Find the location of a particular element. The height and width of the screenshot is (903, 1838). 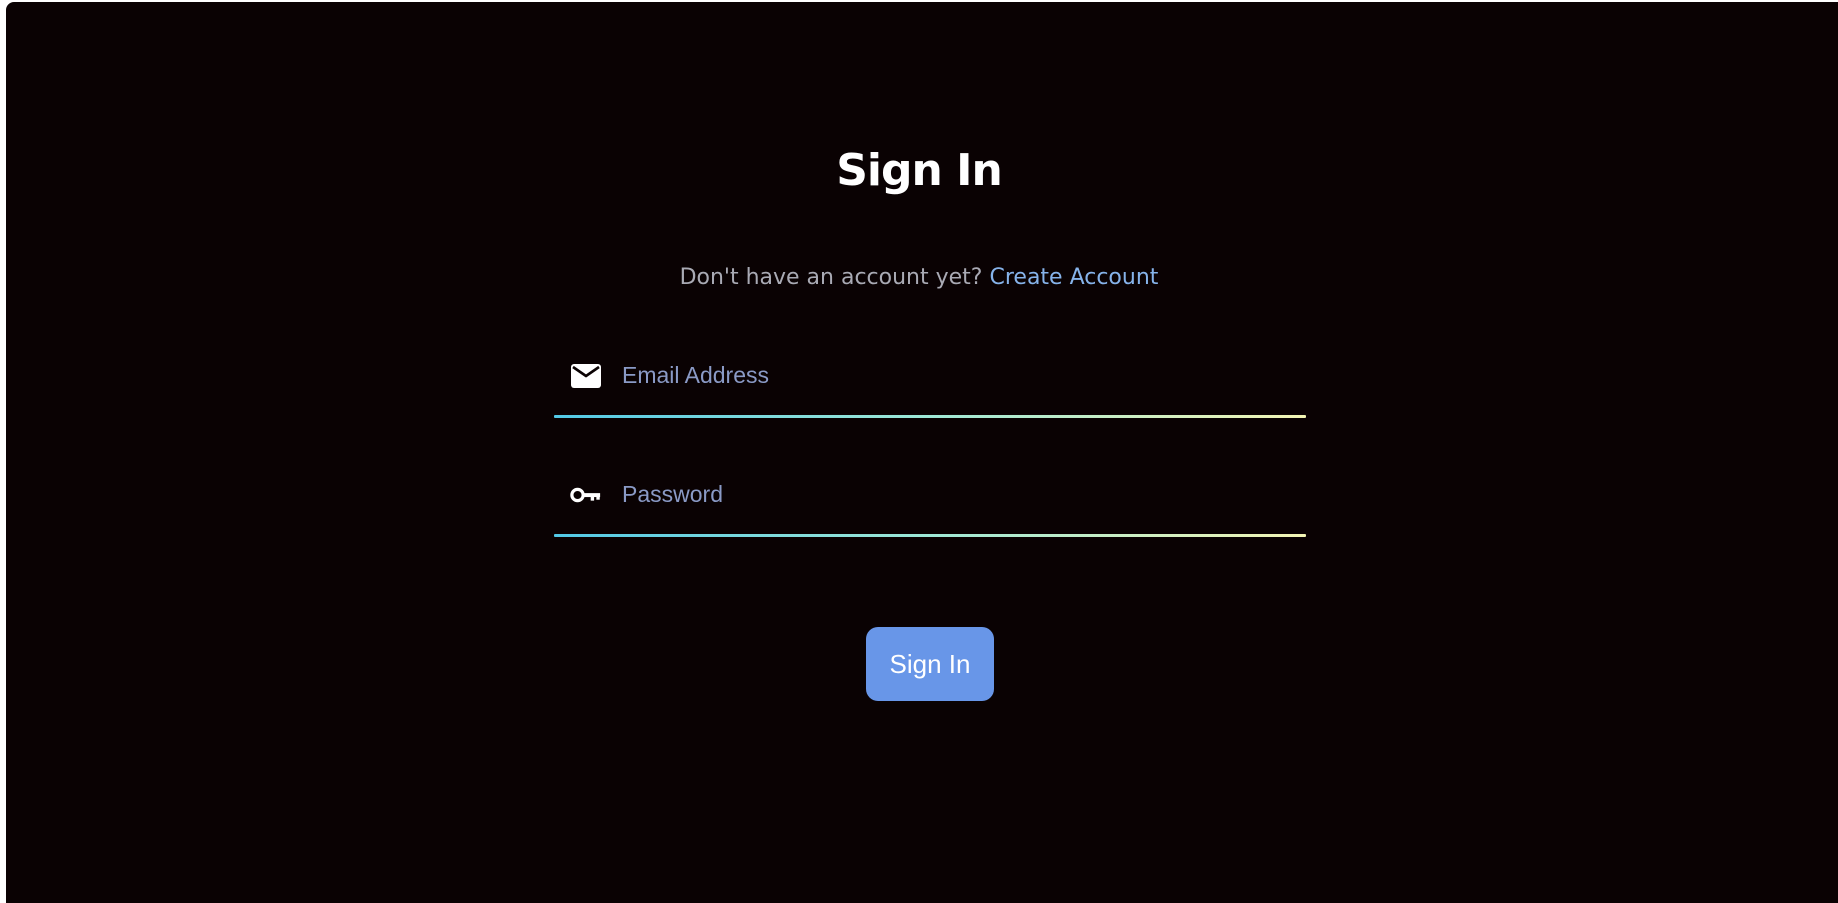

create-account-link: Create Account is located at coordinates (1073, 277).